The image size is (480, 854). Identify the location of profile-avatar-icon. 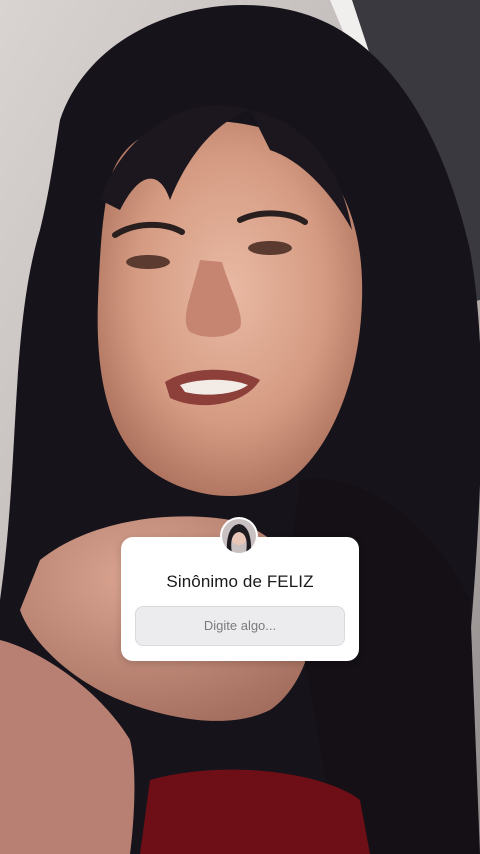
(239, 536).